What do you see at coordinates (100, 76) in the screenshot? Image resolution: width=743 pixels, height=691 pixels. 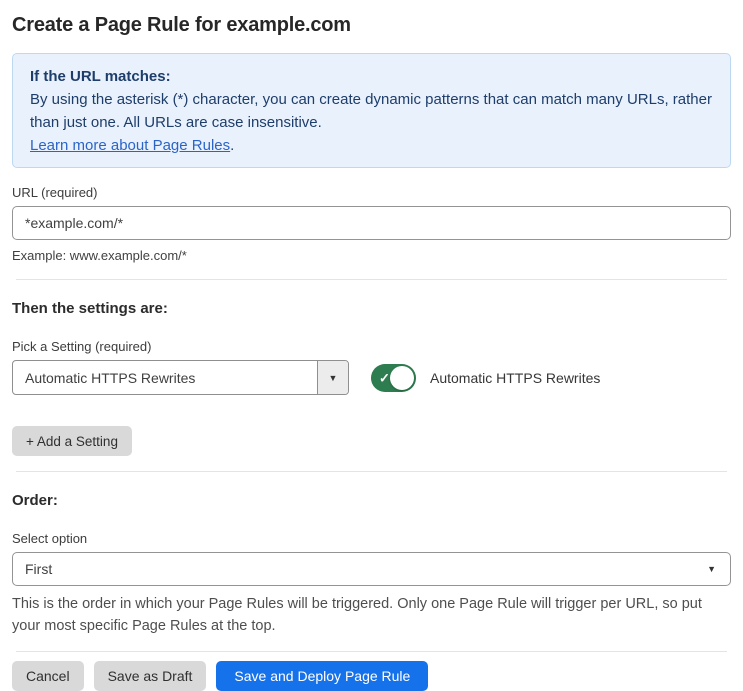 I see `info-box-heading: If the URL matches:` at bounding box center [100, 76].